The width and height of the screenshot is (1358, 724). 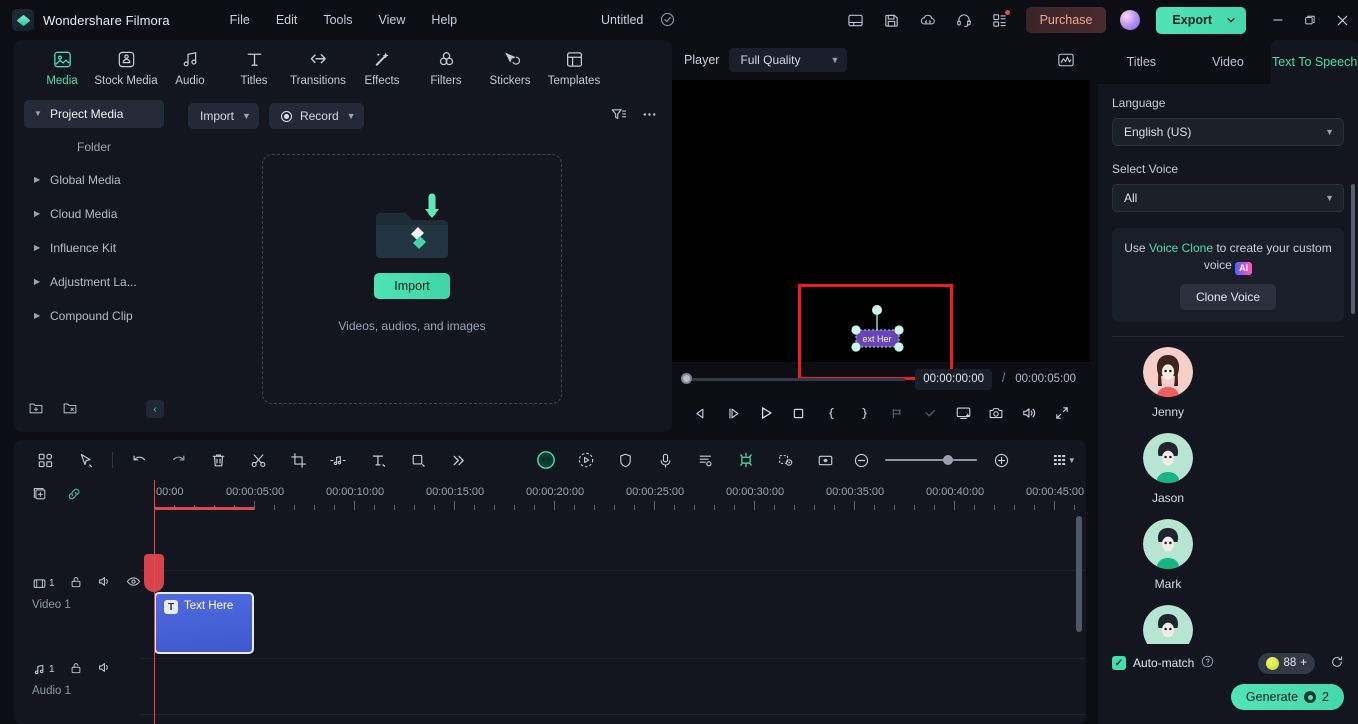 I want to click on redo-icon, so click(x=179, y=460).